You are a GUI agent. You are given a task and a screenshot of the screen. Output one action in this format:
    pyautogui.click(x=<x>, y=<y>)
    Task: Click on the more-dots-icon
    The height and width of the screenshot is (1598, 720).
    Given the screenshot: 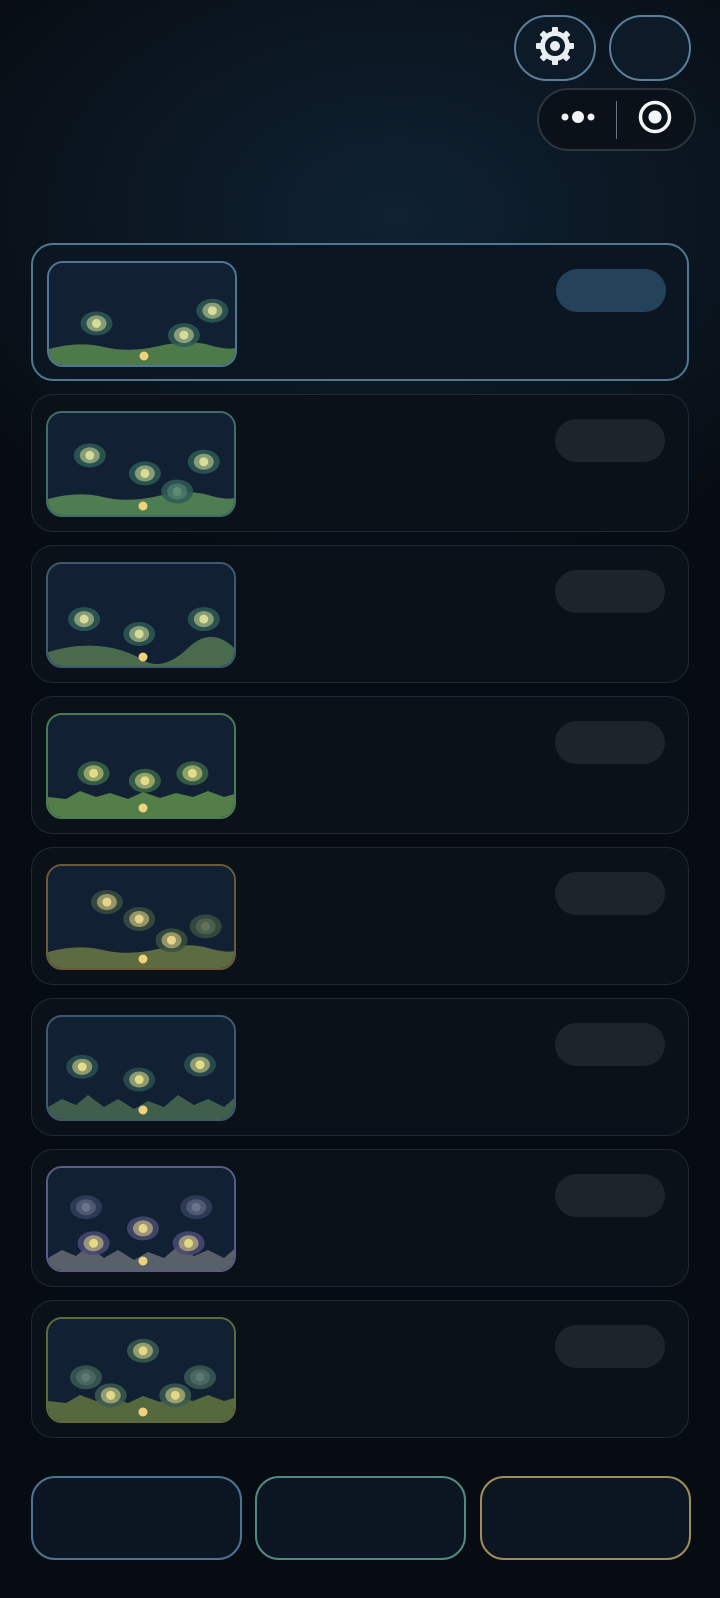 What is the action you would take?
    pyautogui.click(x=578, y=119)
    